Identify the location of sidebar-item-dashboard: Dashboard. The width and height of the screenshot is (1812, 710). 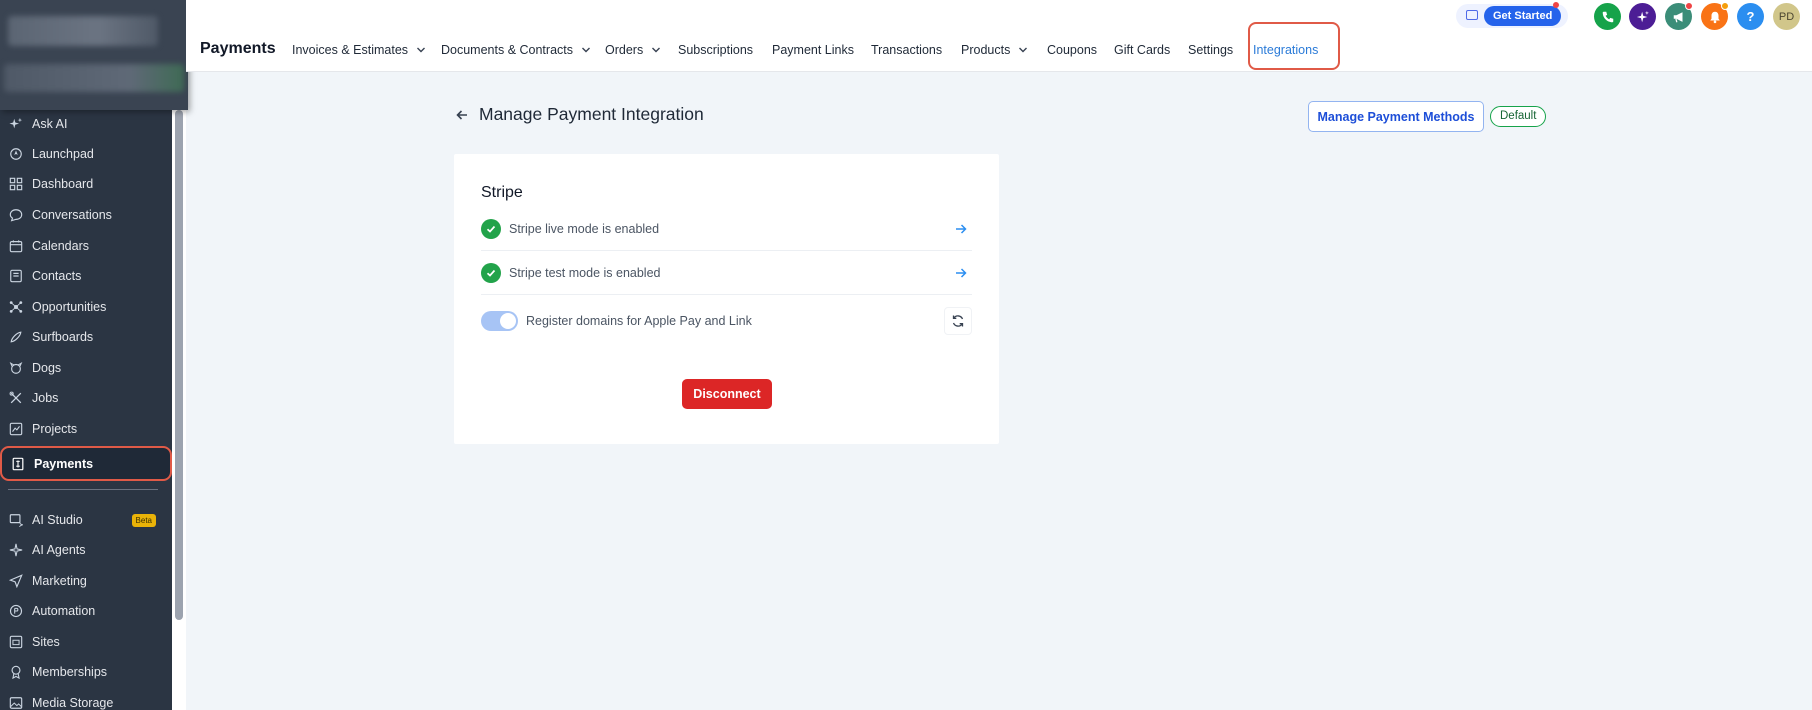
(89, 184).